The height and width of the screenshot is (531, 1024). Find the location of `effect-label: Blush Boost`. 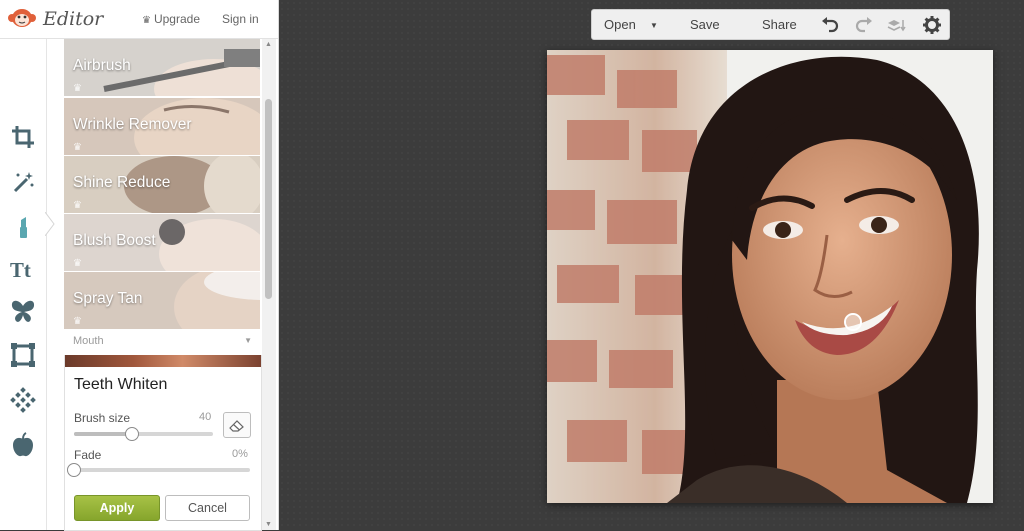

effect-label: Blush Boost is located at coordinates (114, 240).